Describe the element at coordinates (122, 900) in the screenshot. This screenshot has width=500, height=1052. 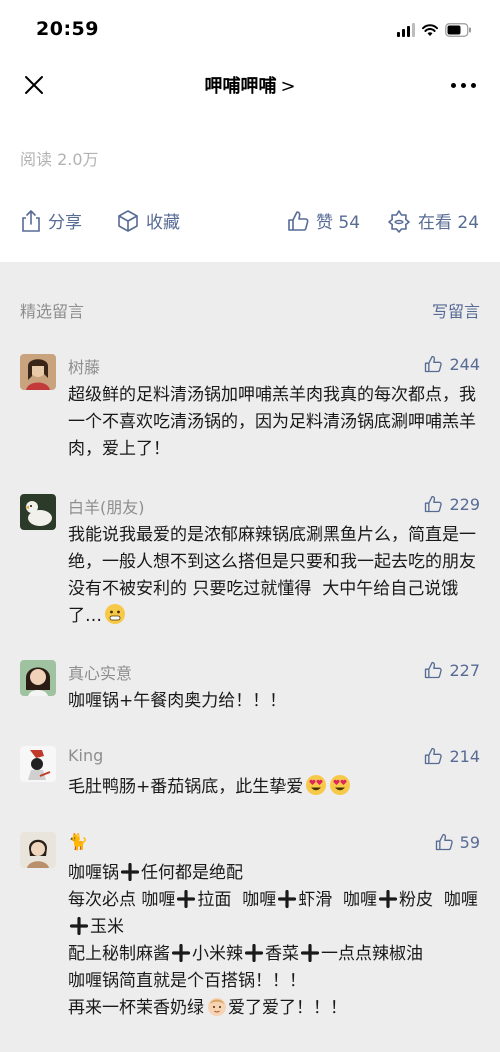
I see `comment-text-part: 每次必点 咖喱` at that location.